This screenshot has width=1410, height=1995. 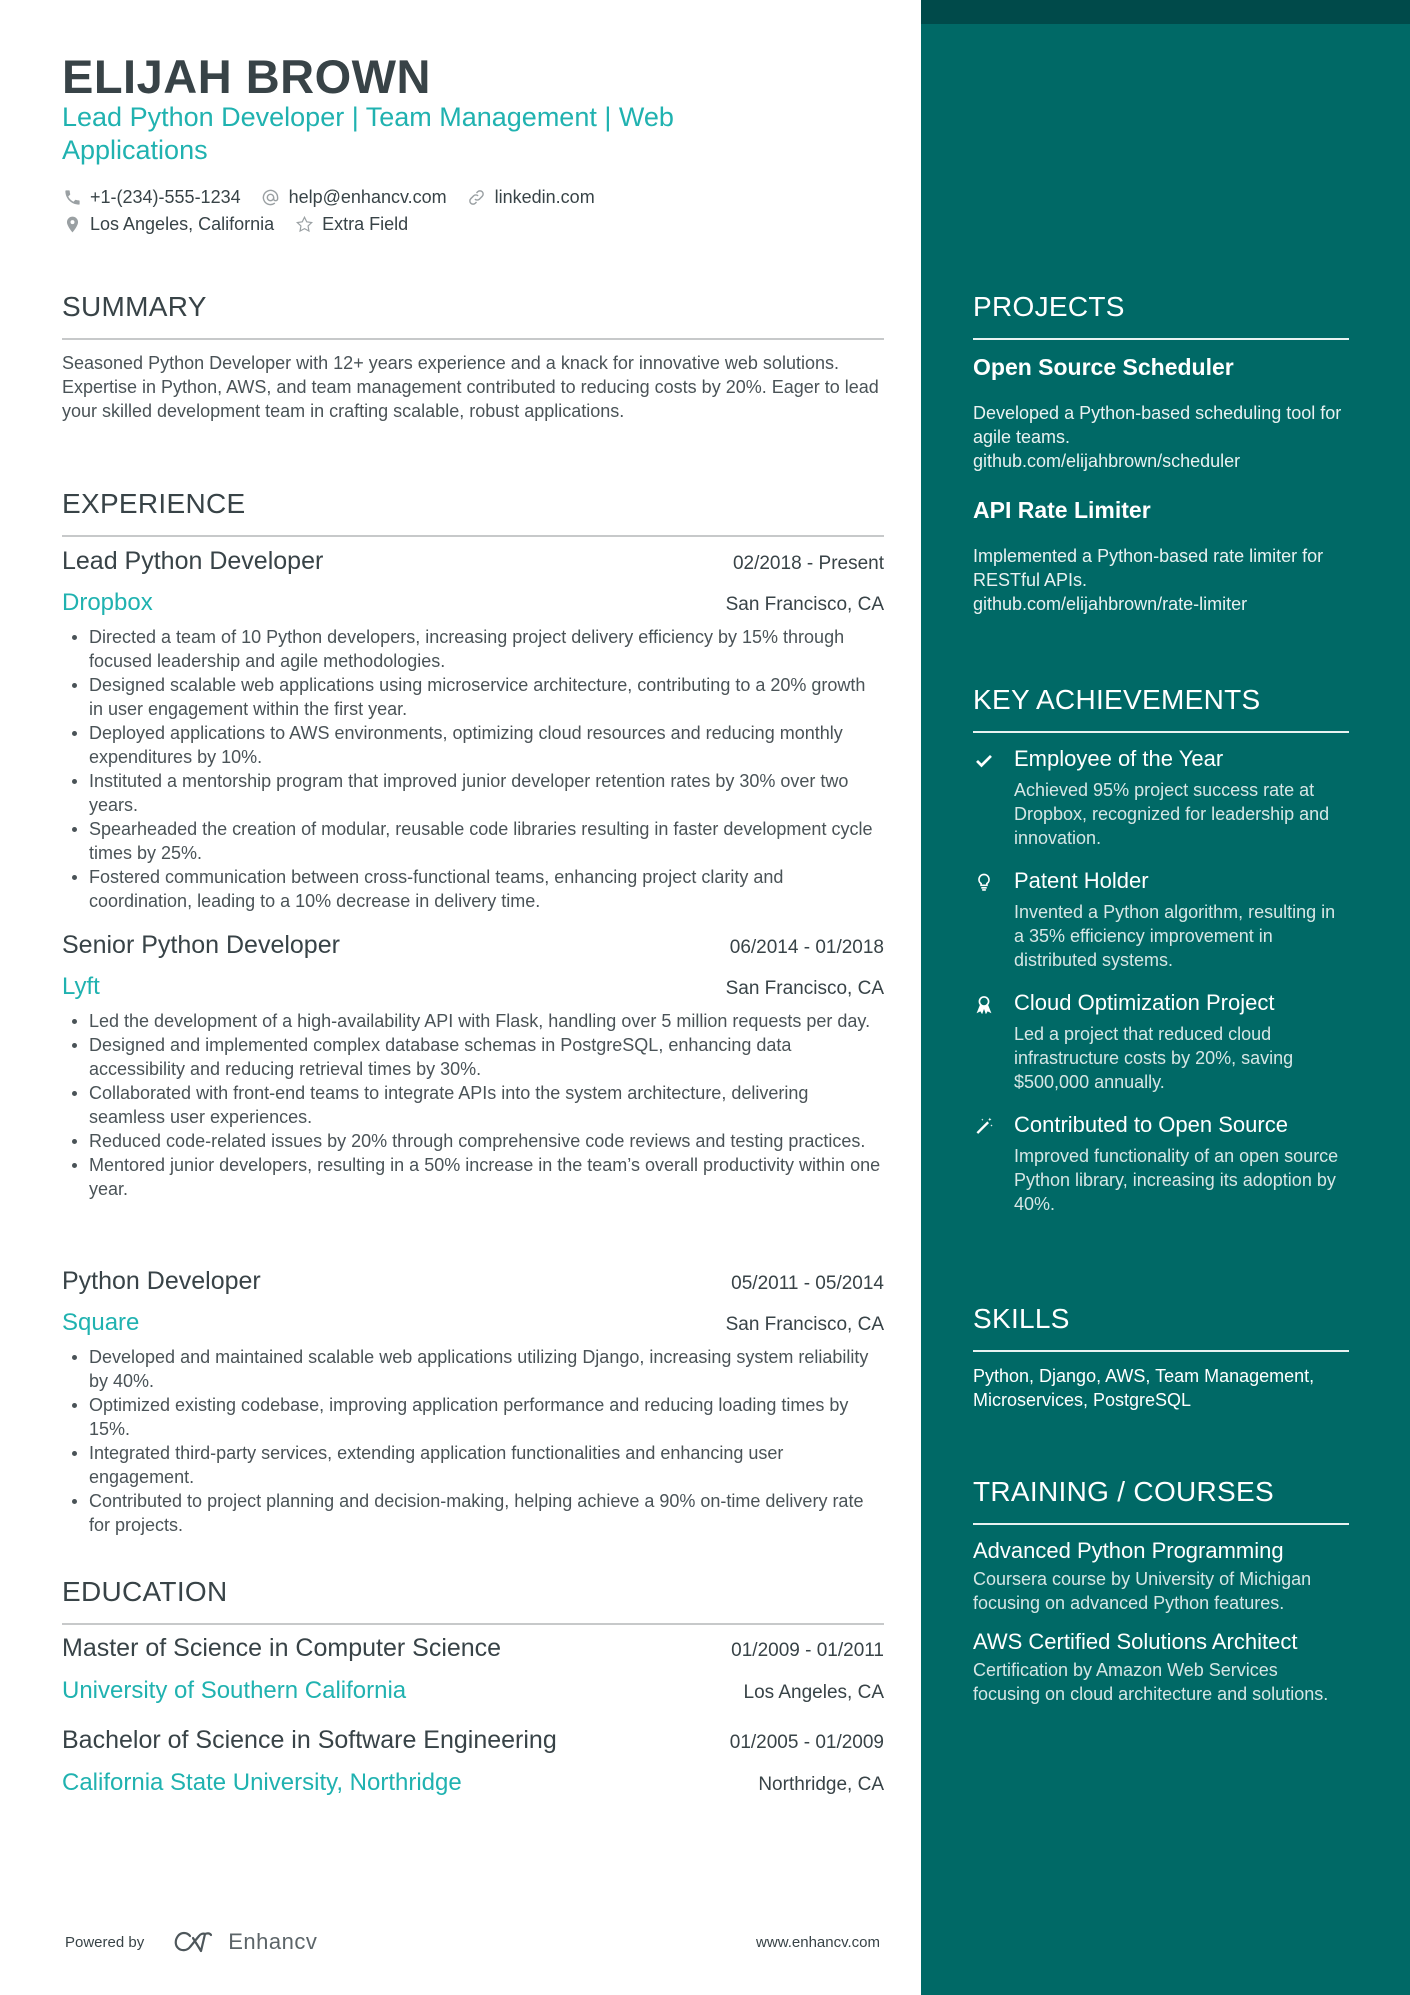 What do you see at coordinates (72, 225) in the screenshot?
I see `location-pin-icon` at bounding box center [72, 225].